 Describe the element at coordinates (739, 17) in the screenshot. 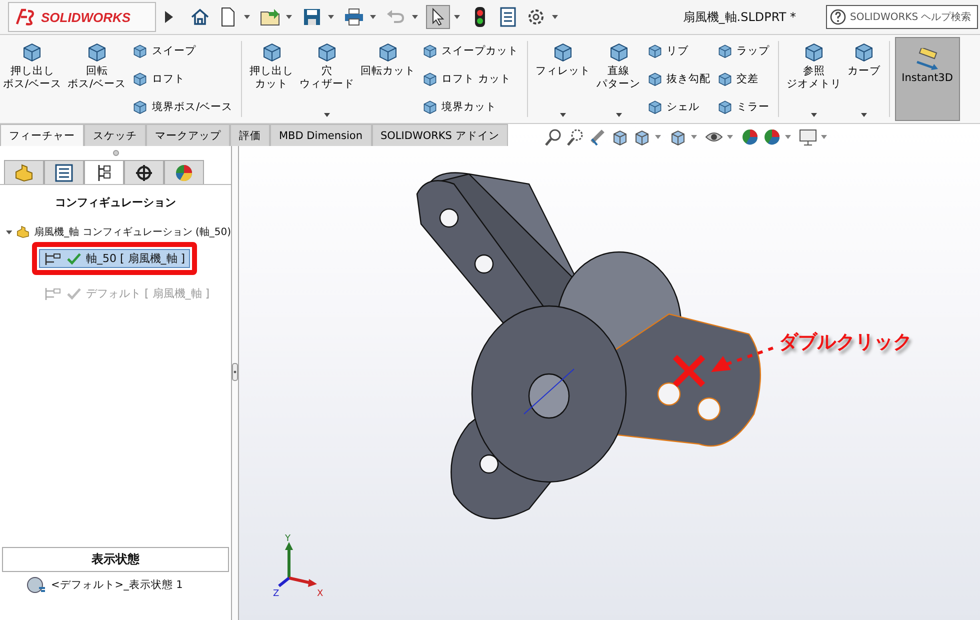

I see `document-title: 扇風機_軸.SLDPRT *` at that location.